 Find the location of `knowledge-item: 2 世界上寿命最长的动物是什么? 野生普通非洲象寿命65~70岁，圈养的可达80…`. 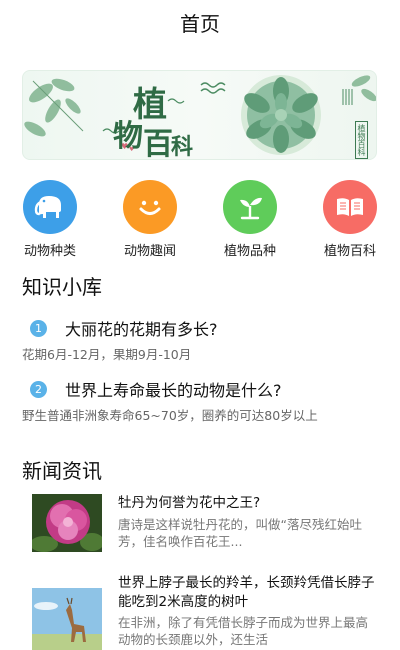

knowledge-item: 2 世界上寿命最长的动物是什么? 野生普通非洲象寿命65~70岁，圈养的可达80… is located at coordinates (202, 400).